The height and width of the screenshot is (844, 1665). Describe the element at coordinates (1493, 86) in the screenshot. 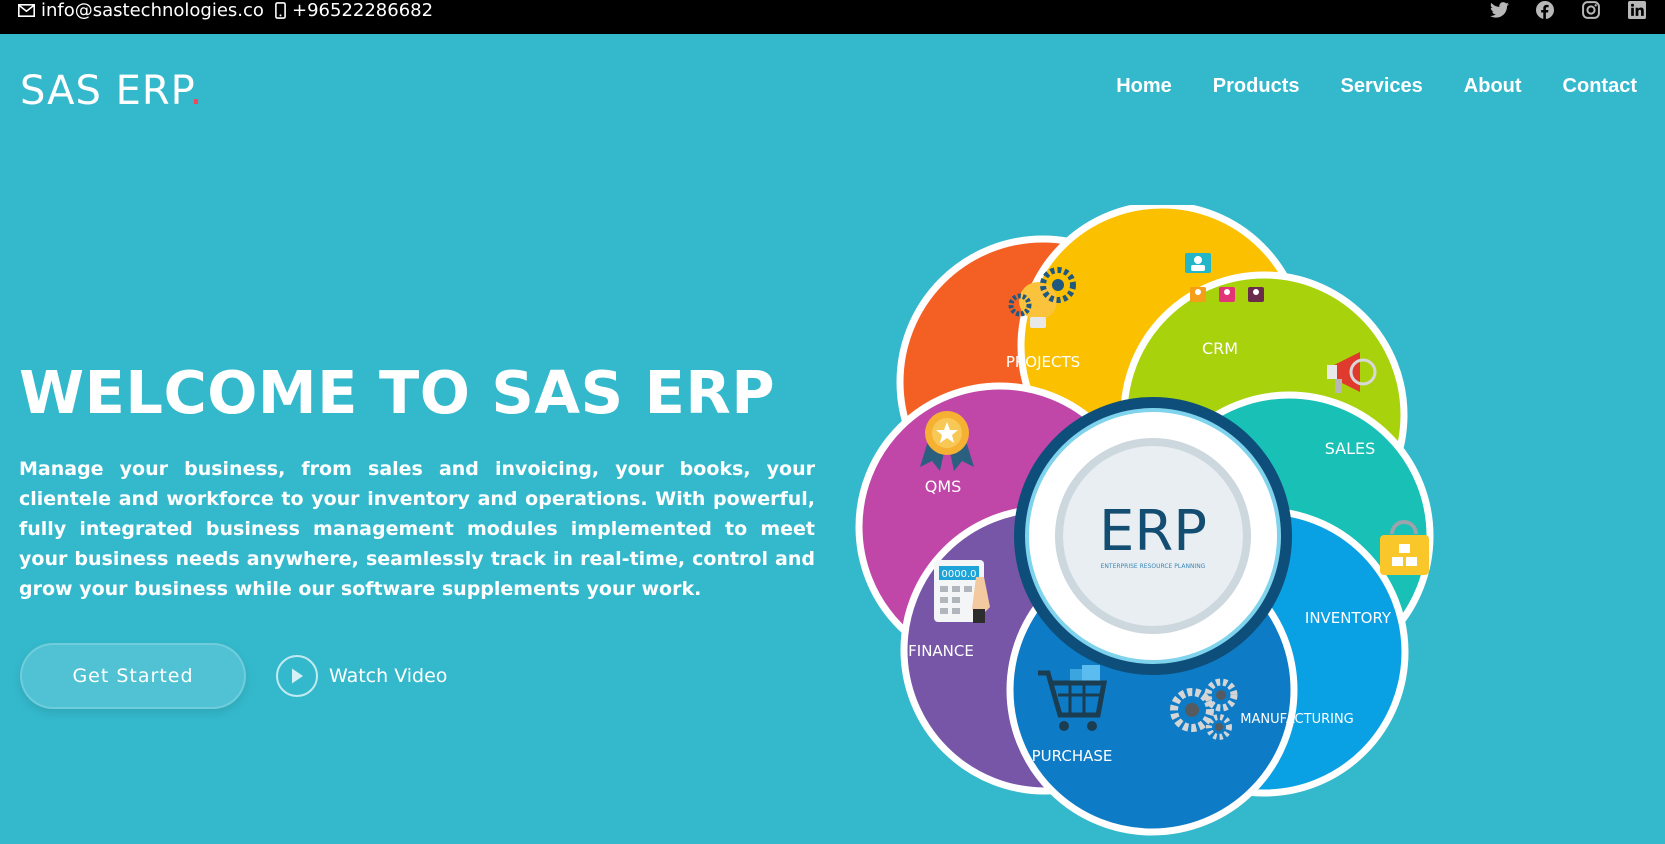

I see `nav-about: About` at that location.